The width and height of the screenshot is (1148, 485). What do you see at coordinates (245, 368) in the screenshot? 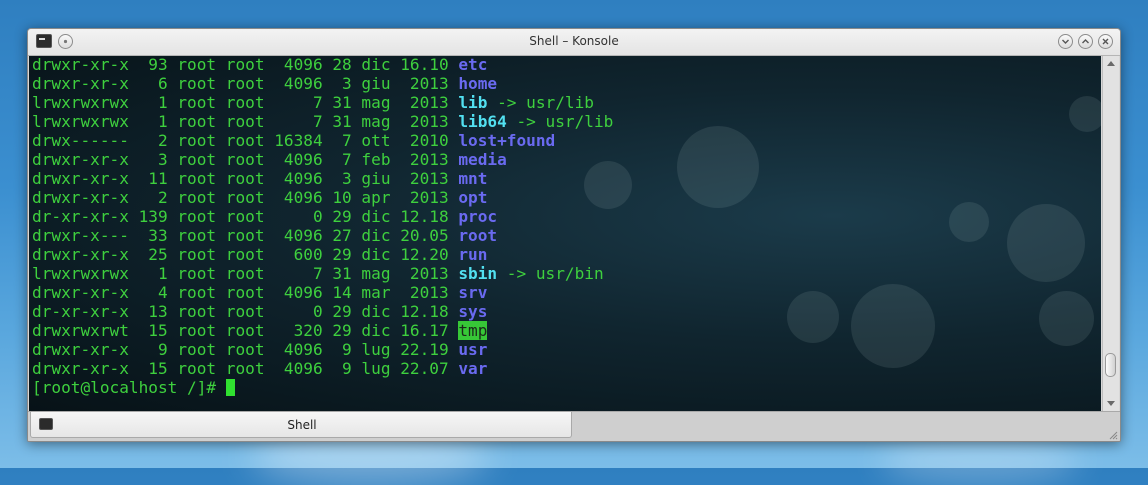
I see `listing-text: drwxr-xr-x 15 root root 4096 9 lug 22.07` at bounding box center [245, 368].